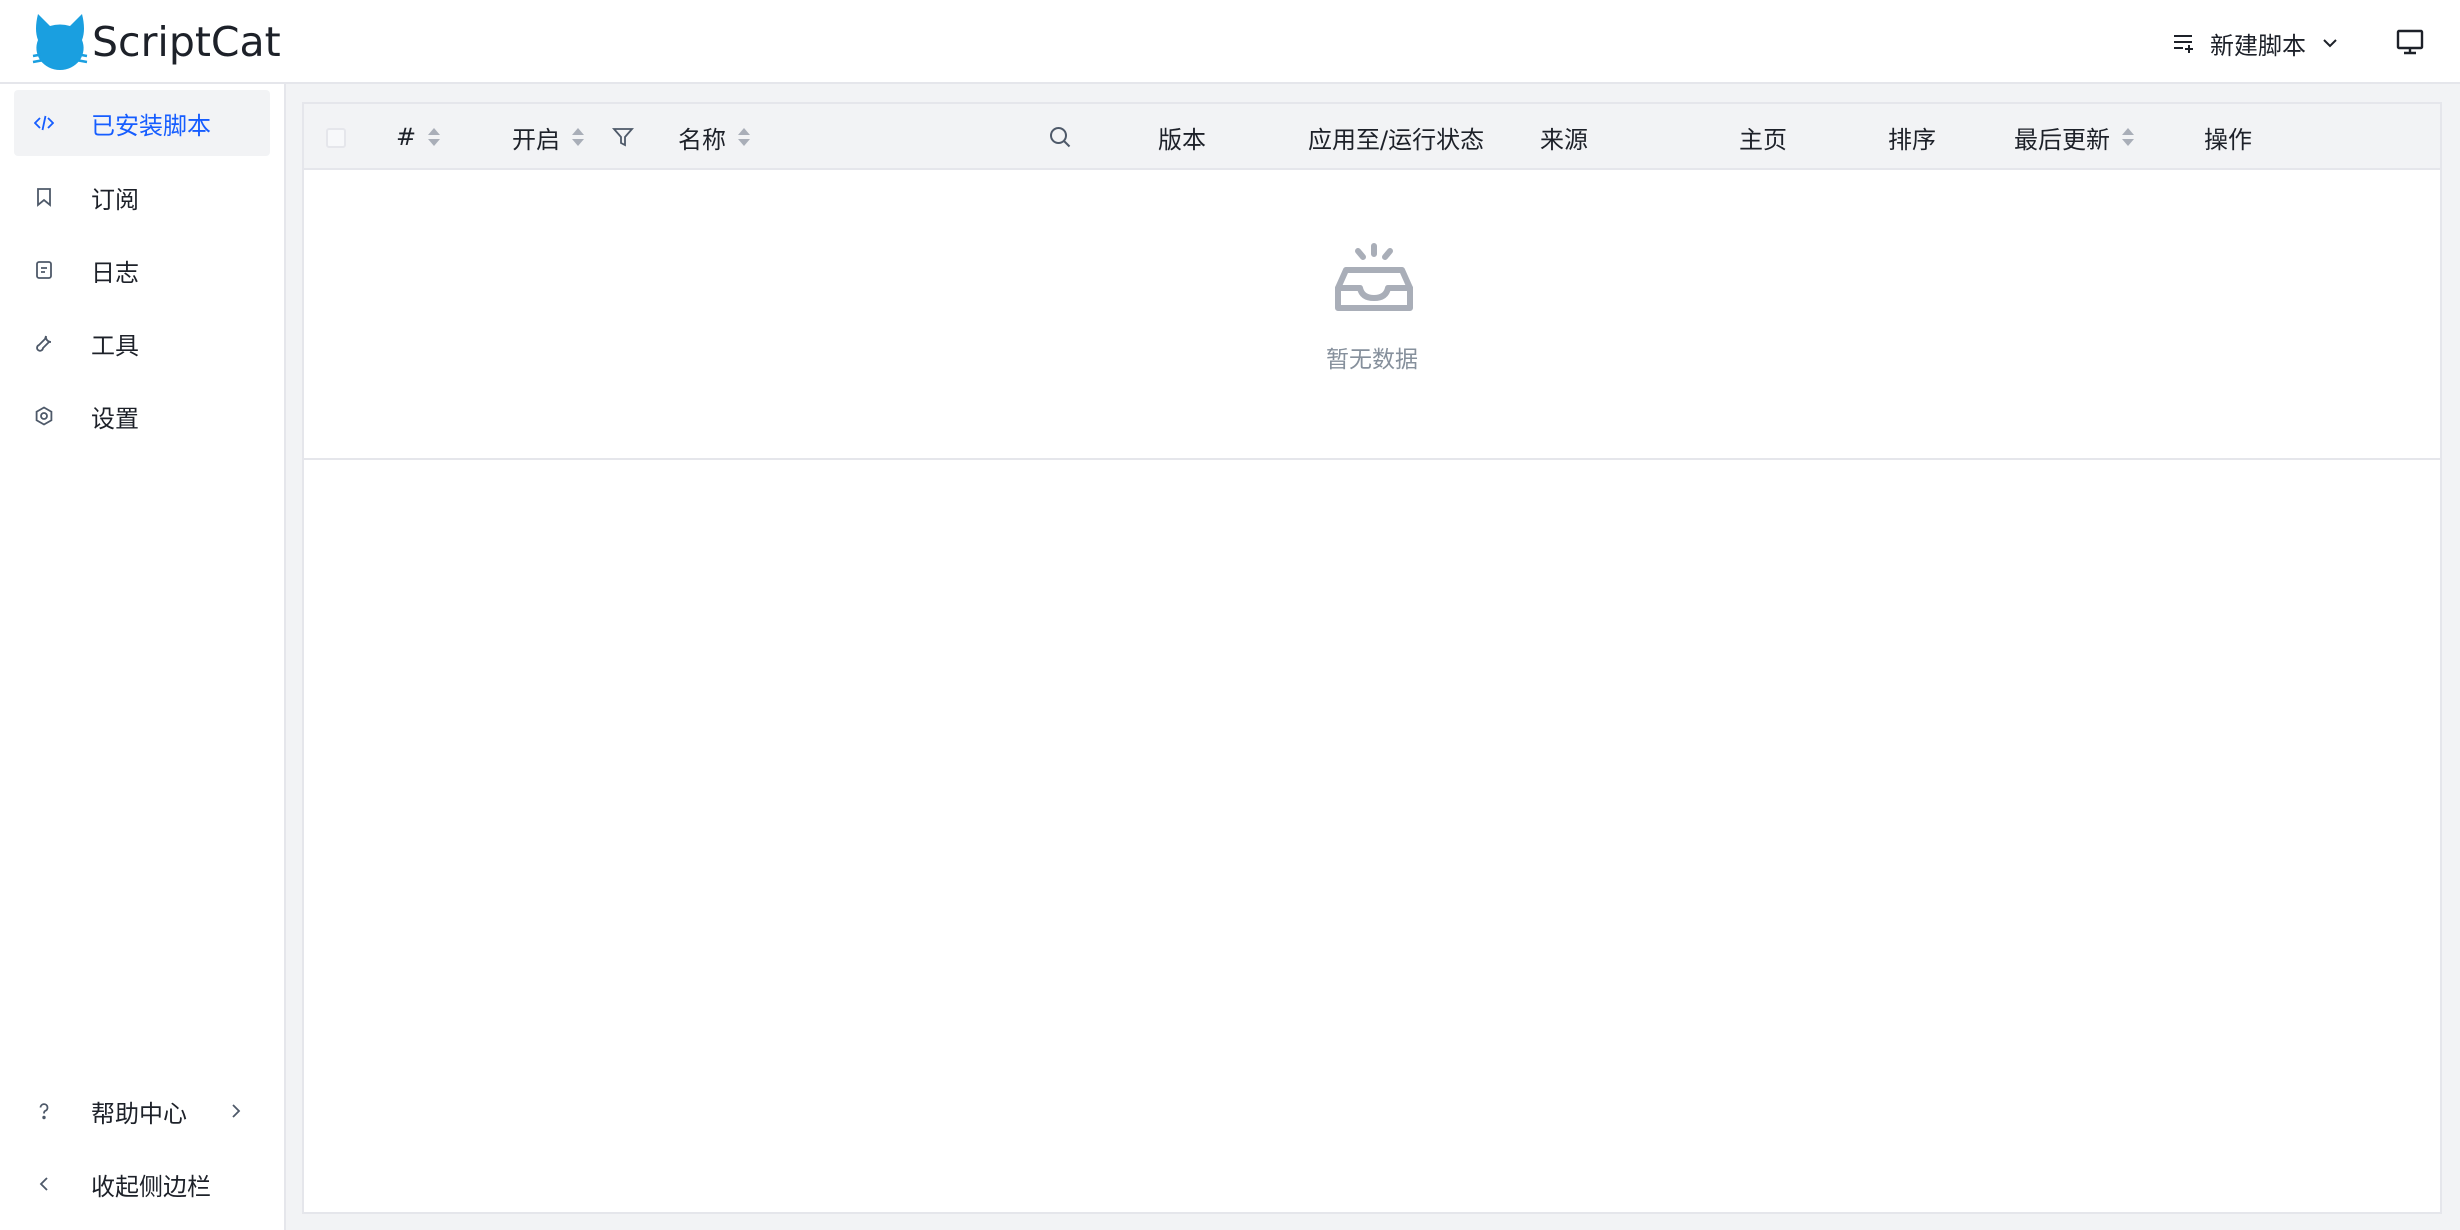 The image size is (2460, 1230). Describe the element at coordinates (1372, 360) in the screenshot. I see `empty-state-text: 暂无数据` at that location.